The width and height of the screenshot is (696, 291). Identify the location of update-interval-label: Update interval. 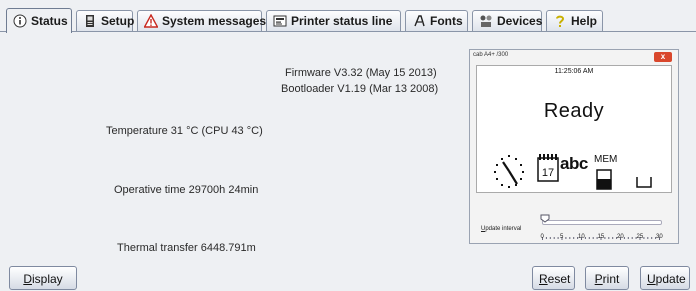
(501, 229).